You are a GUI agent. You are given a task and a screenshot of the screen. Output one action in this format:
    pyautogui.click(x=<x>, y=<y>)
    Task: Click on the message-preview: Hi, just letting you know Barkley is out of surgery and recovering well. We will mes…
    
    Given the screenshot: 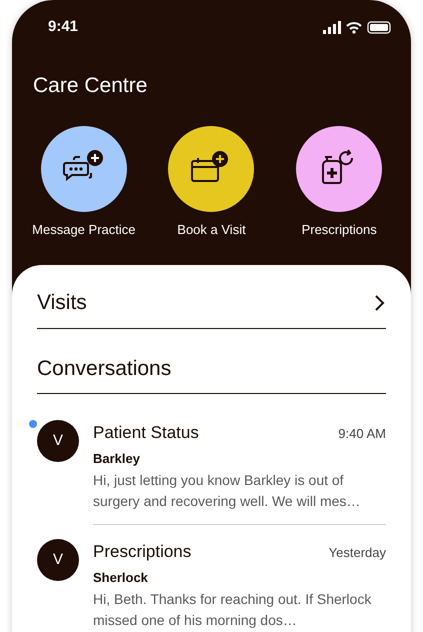 What is the action you would take?
    pyautogui.click(x=227, y=491)
    